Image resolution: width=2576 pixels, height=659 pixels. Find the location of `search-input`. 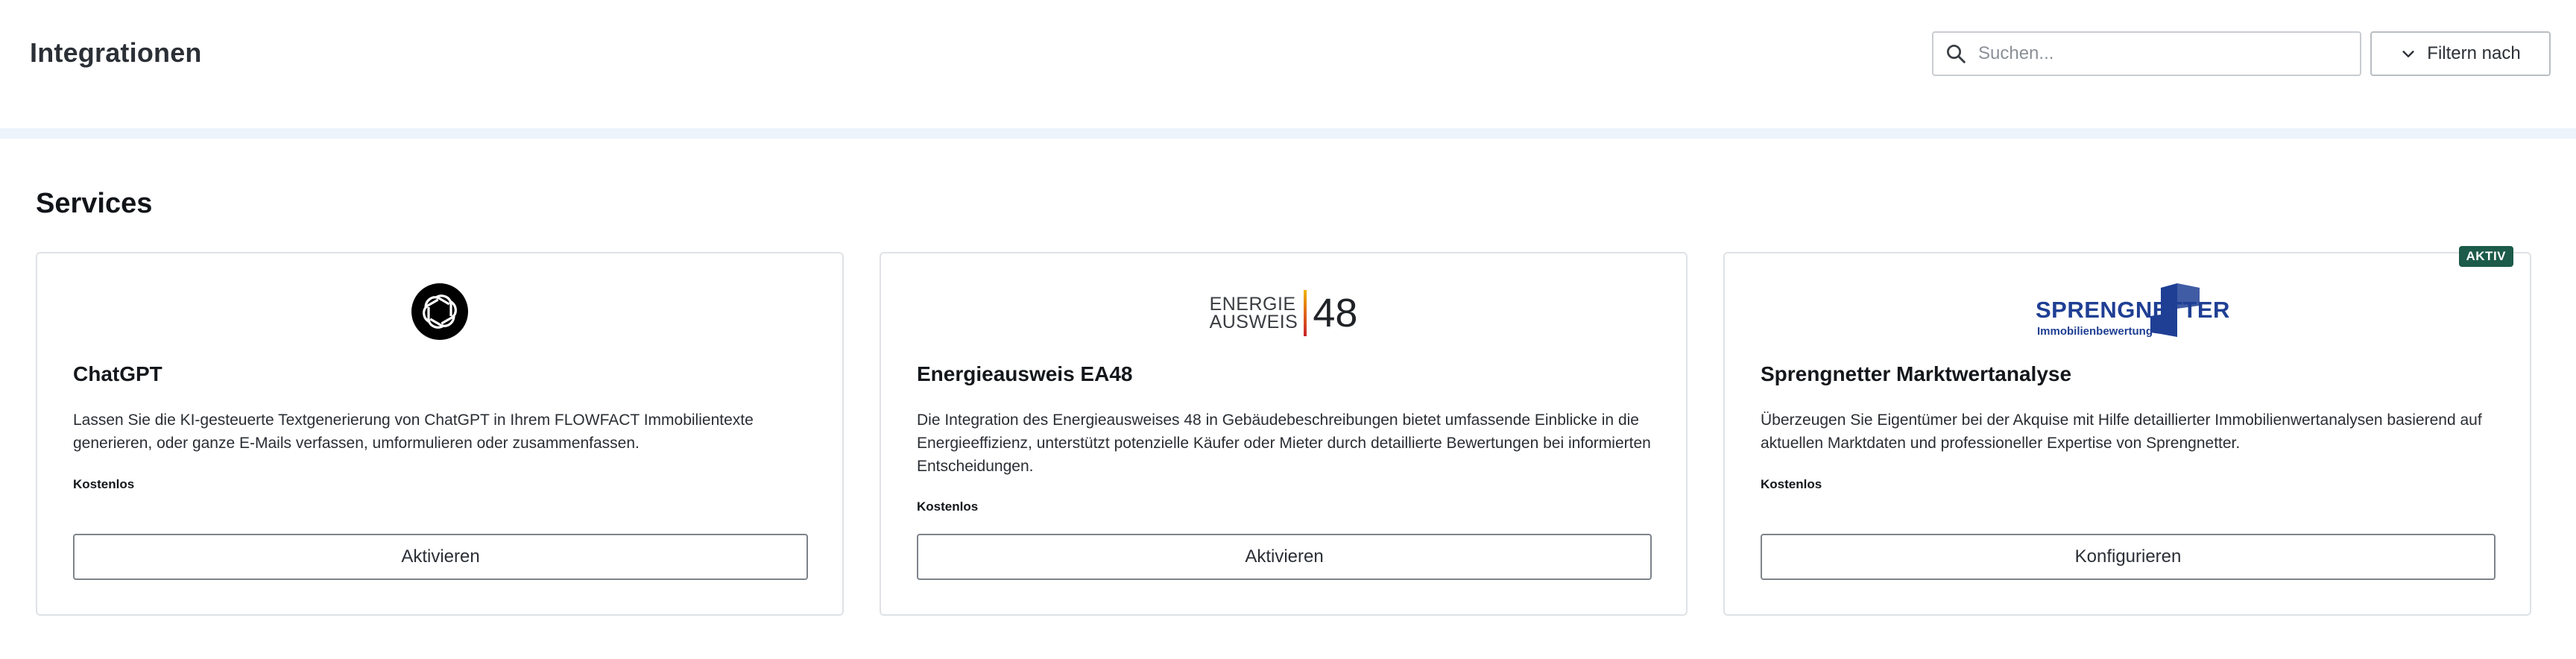

search-input is located at coordinates (2164, 54).